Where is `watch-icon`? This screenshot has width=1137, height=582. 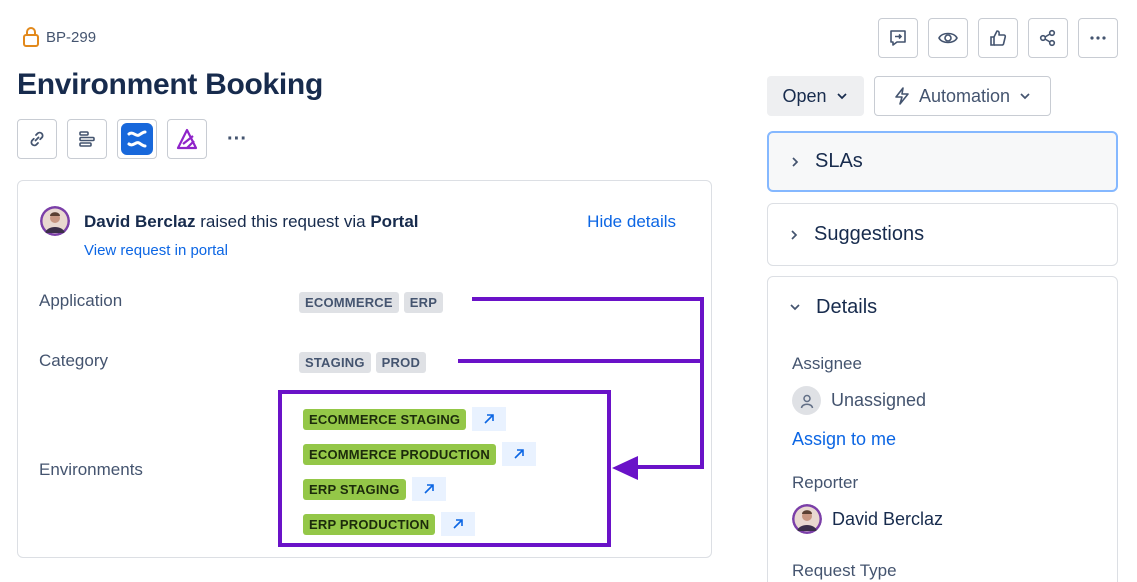 watch-icon is located at coordinates (948, 38).